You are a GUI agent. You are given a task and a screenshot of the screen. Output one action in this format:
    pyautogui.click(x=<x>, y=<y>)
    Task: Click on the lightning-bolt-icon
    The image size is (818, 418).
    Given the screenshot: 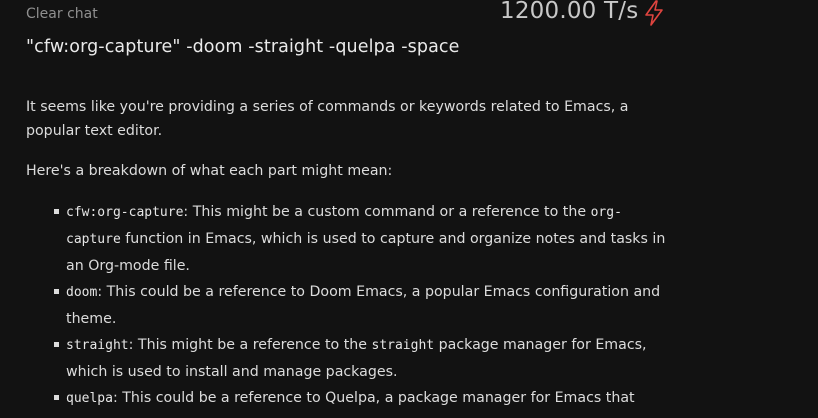 What is the action you would take?
    pyautogui.click(x=654, y=13)
    